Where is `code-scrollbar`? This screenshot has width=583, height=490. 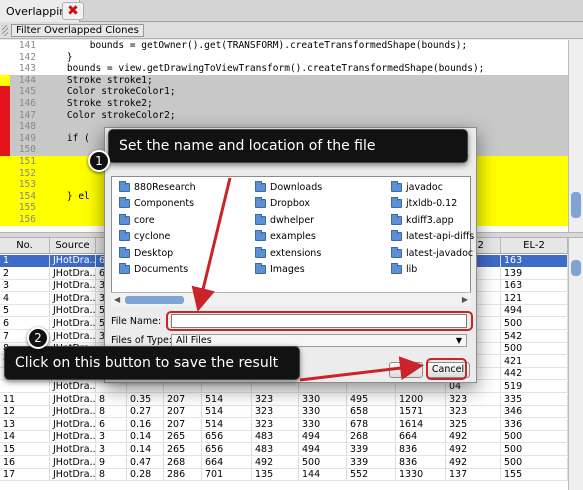 code-scrollbar is located at coordinates (575, 136).